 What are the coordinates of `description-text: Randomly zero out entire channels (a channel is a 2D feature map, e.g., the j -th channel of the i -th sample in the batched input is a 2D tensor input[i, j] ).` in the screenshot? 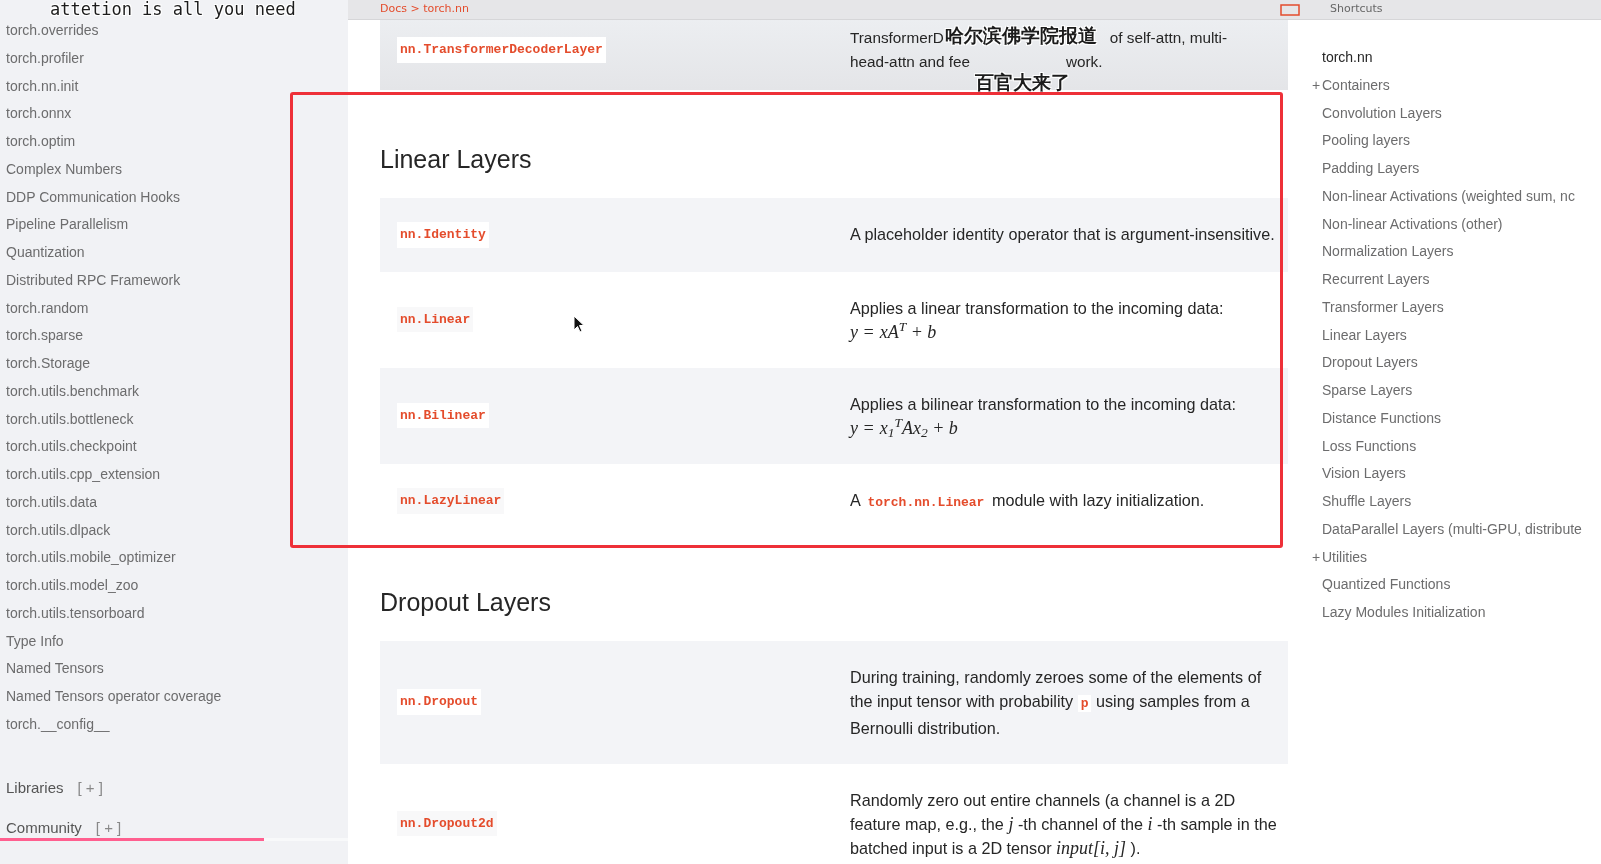 It's located at (1064, 824).